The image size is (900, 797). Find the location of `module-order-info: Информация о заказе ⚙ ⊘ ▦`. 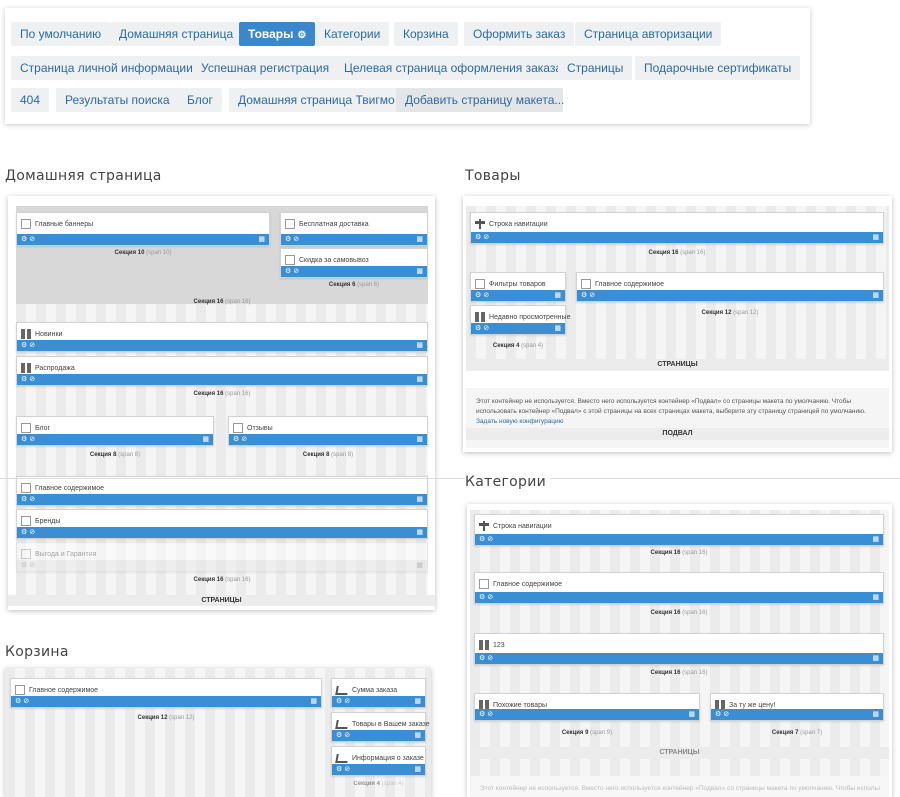

module-order-info: Информация о заказе ⚙ ⊘ ▦ is located at coordinates (378, 761).